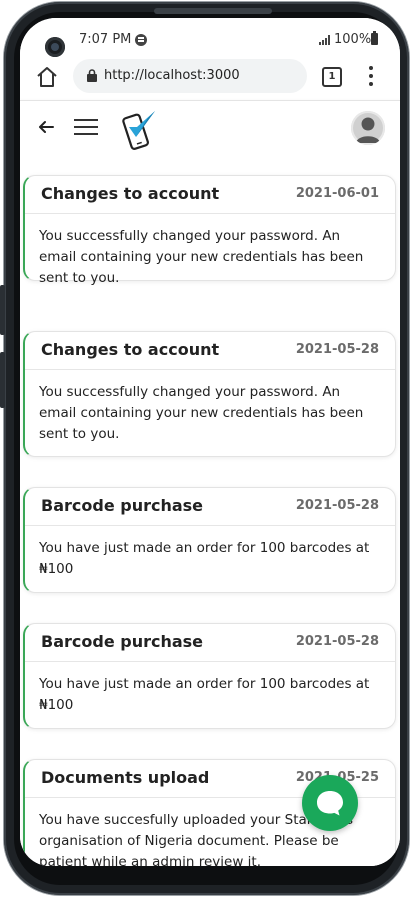 This screenshot has width=415, height=899. I want to click on notification-header: Changes to account 2021-06-01, so click(210, 195).